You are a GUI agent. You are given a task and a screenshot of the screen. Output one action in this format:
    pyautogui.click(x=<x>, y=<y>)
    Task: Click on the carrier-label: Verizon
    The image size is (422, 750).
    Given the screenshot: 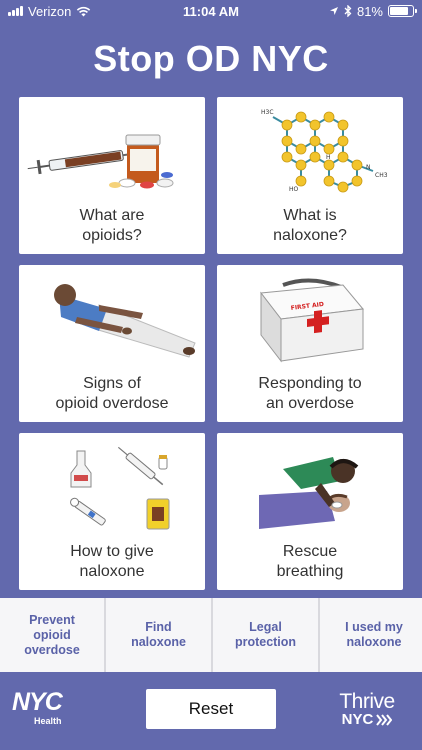 What is the action you would take?
    pyautogui.click(x=50, y=11)
    